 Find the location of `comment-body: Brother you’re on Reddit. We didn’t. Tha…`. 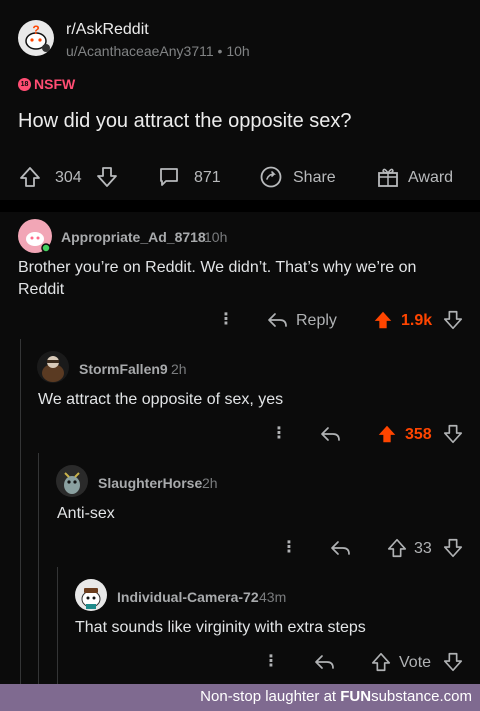

comment-body: Brother you’re on Reddit. We didn’t. Tha… is located at coordinates (217, 278).